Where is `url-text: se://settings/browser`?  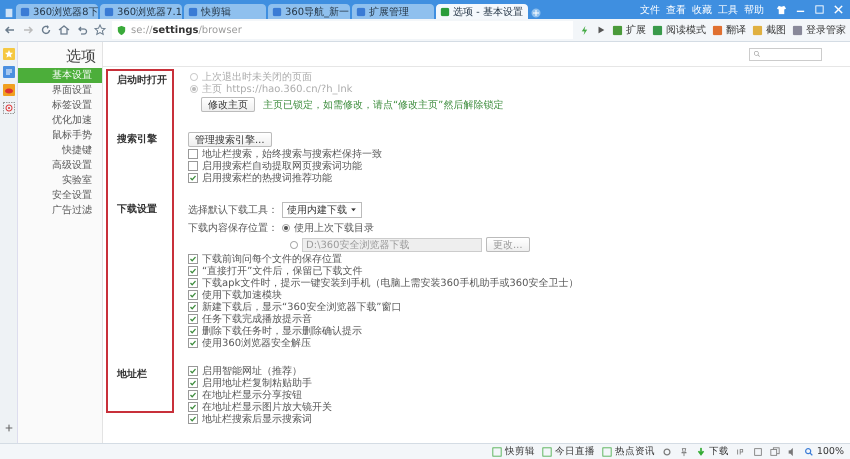
url-text: se://settings/browser is located at coordinates (186, 30).